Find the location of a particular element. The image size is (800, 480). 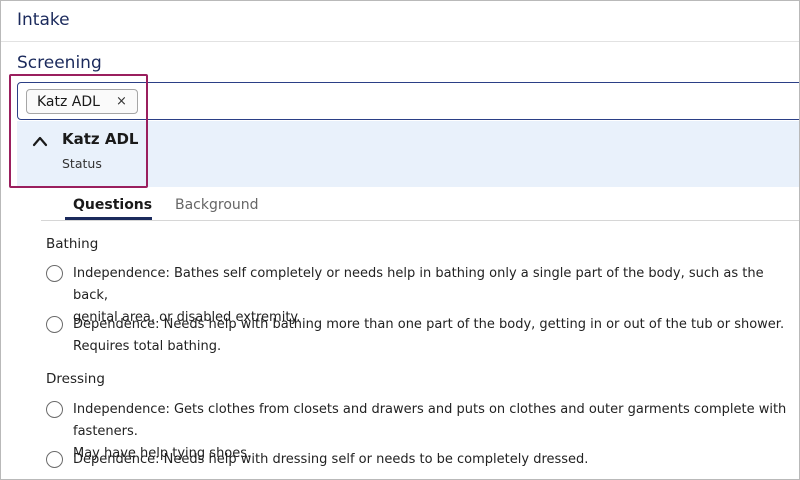

active-tab-indicator is located at coordinates (108, 218).